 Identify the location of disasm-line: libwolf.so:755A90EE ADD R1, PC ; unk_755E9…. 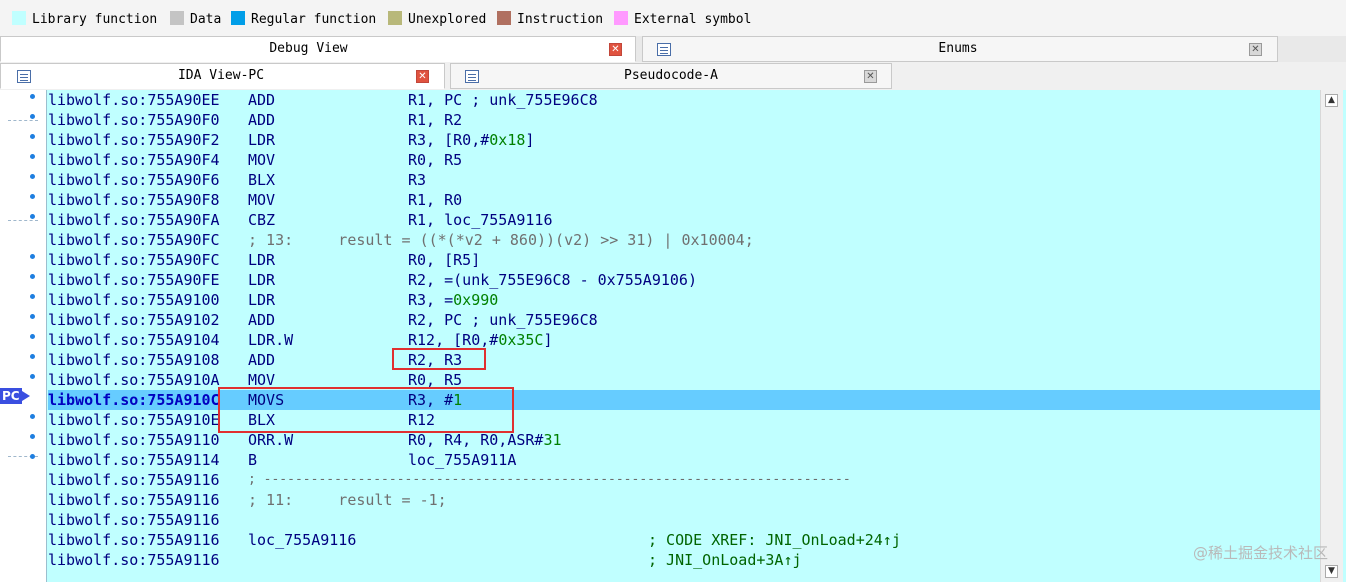
(684, 100).